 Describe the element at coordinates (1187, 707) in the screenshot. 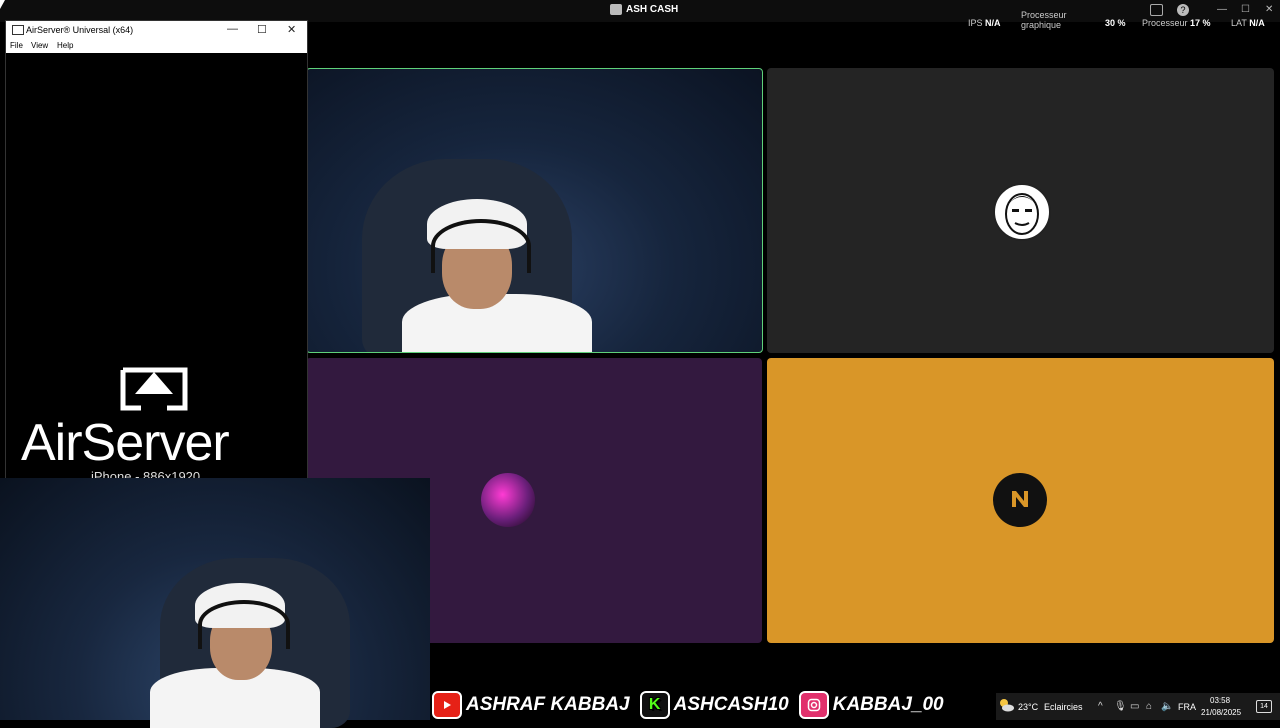

I see `language-indicator: FRA` at that location.